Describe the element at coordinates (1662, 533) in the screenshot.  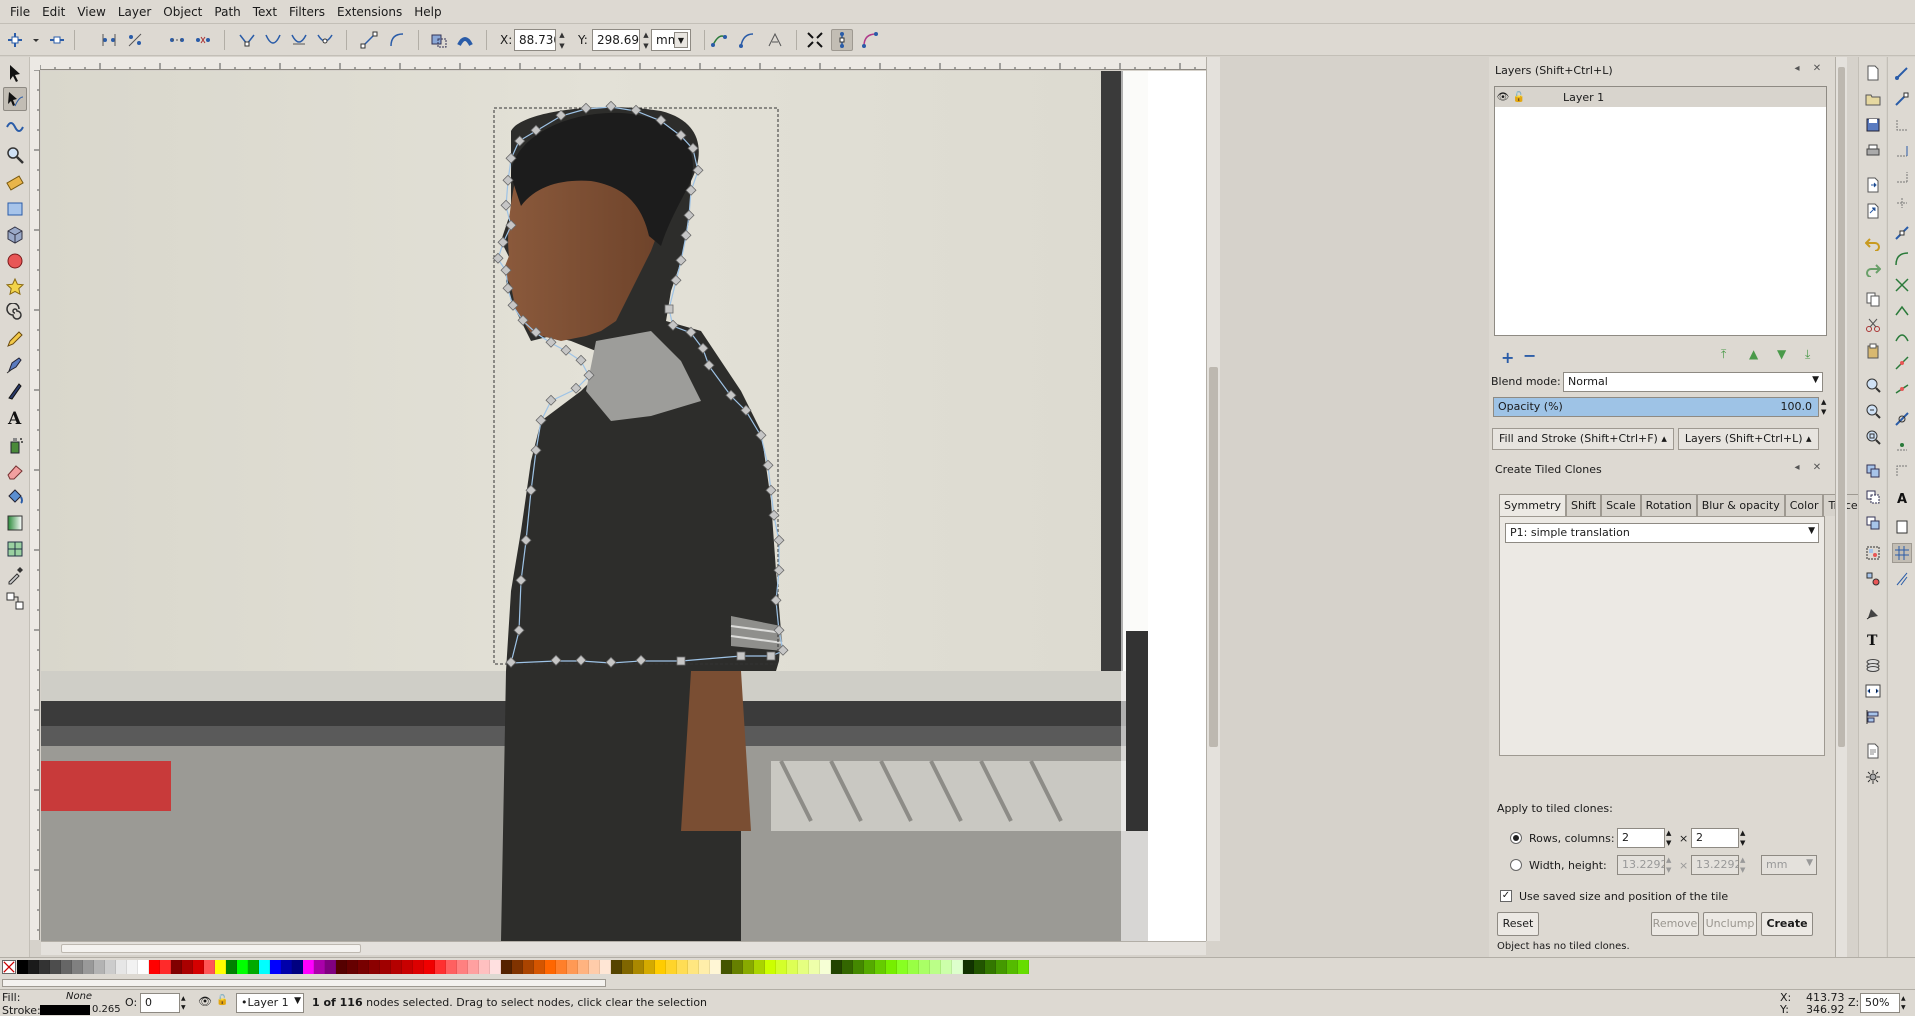
I see `symmetry-select: P1: simple translation ▼` at that location.